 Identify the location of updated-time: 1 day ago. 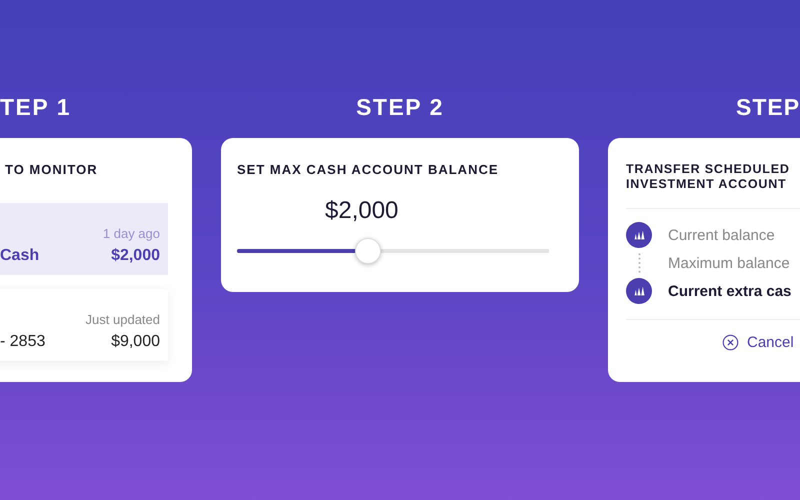
(131, 233).